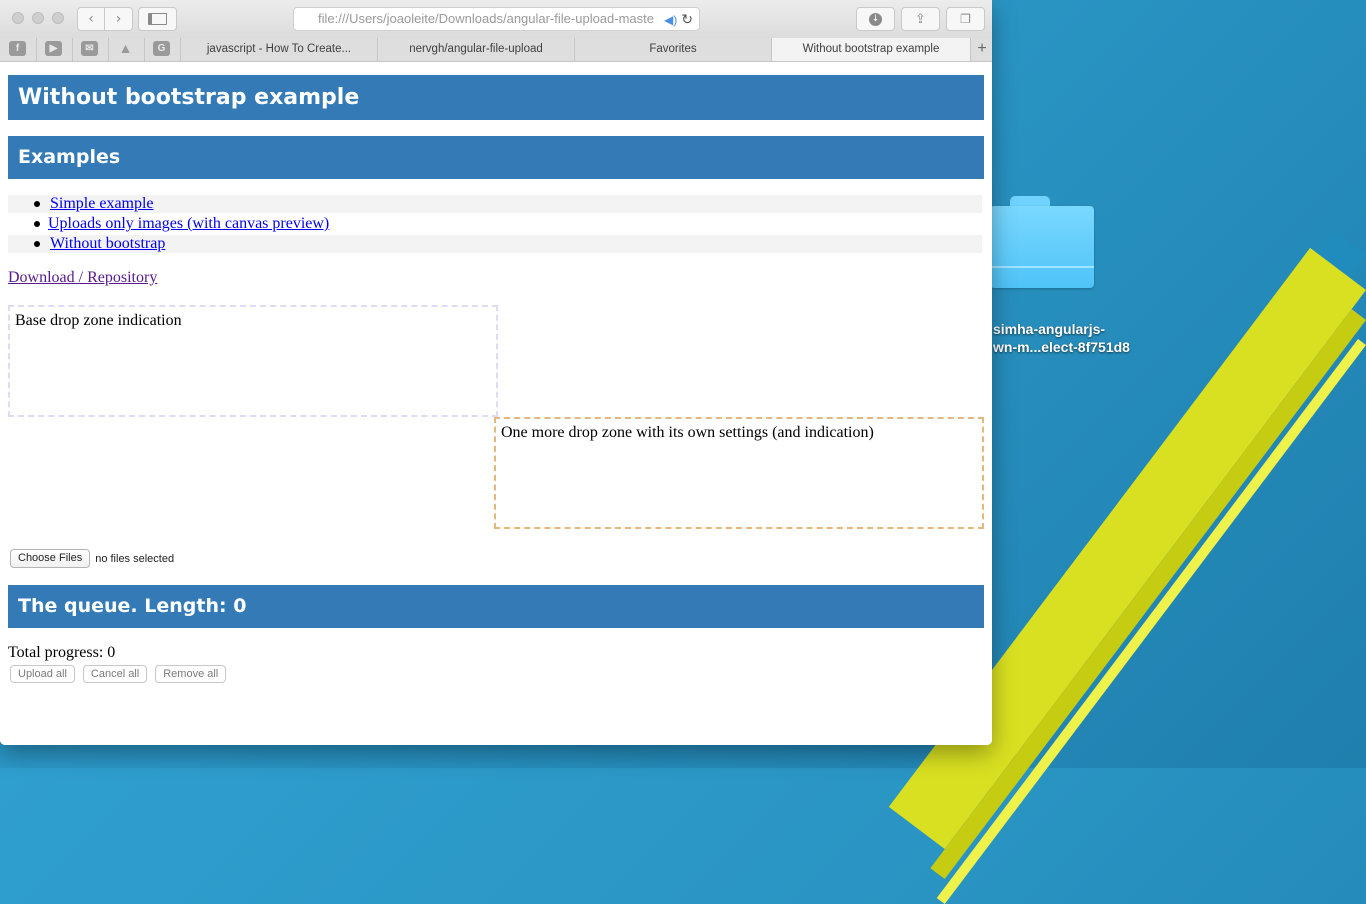  What do you see at coordinates (496, 606) in the screenshot?
I see `queue-heading: The queue. Length: 0` at bounding box center [496, 606].